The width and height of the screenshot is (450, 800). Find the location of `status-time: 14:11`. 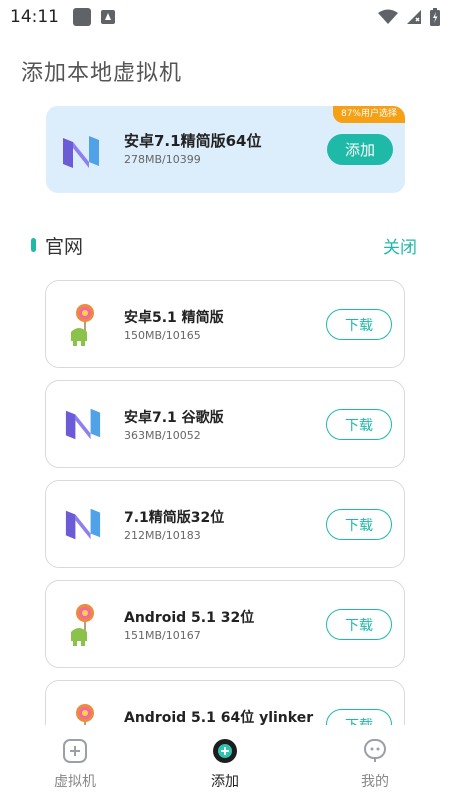

status-time: 14:11 is located at coordinates (34, 17).